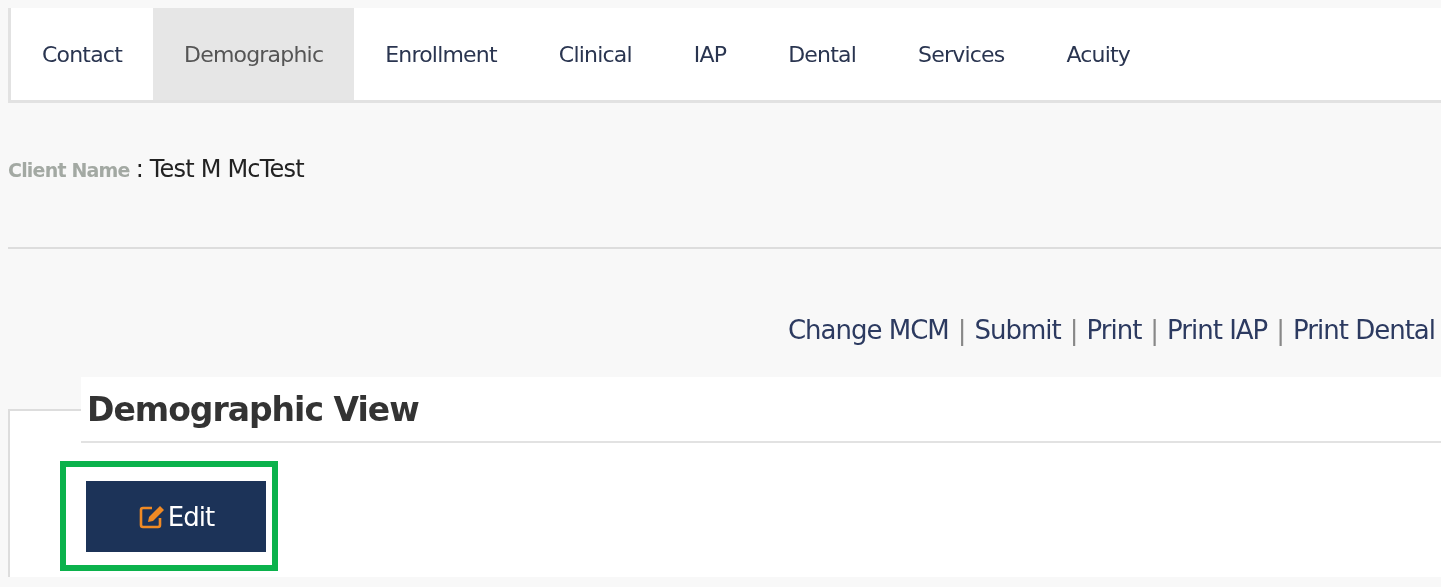 The width and height of the screenshot is (1441, 587). Describe the element at coordinates (253, 409) in the screenshot. I see `panel-title: Demographic View` at that location.